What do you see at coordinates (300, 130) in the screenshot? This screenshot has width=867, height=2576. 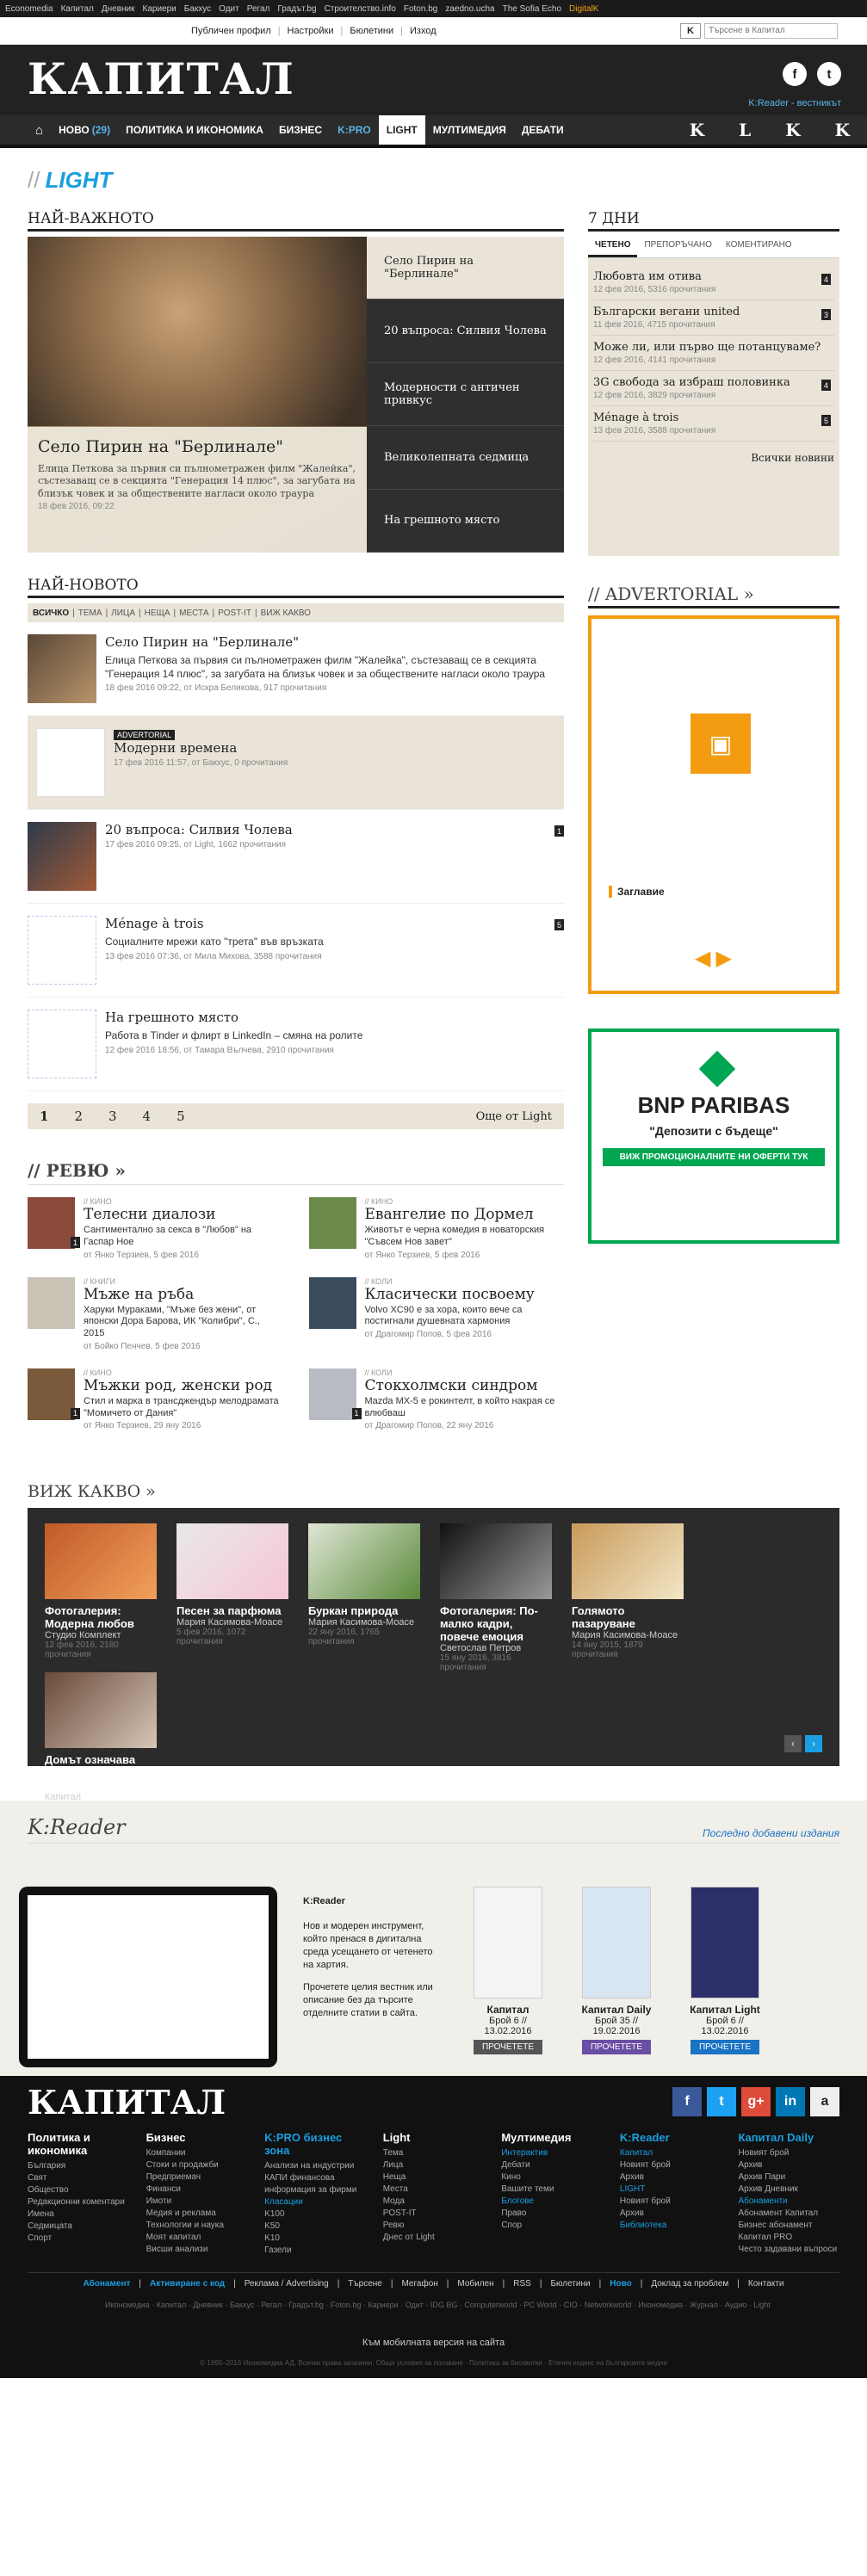 I see `nav-business: БИЗНЕС` at bounding box center [300, 130].